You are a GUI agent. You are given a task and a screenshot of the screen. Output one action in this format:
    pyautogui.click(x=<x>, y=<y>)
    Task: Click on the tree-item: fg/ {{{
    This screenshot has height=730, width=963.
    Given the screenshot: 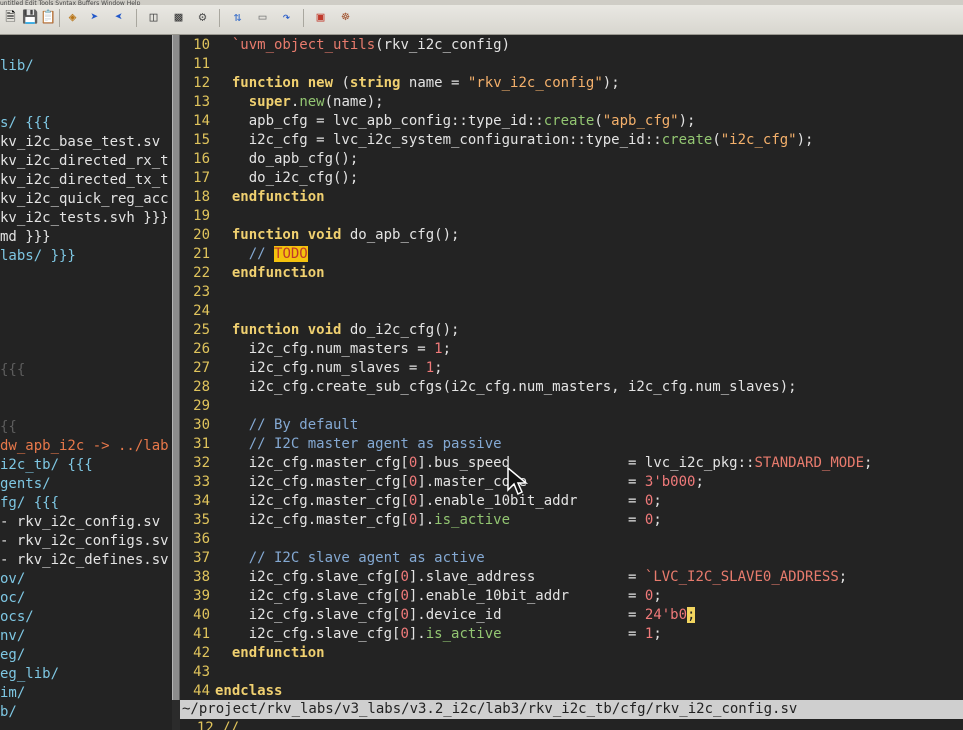 What is the action you would take?
    pyautogui.click(x=86, y=503)
    